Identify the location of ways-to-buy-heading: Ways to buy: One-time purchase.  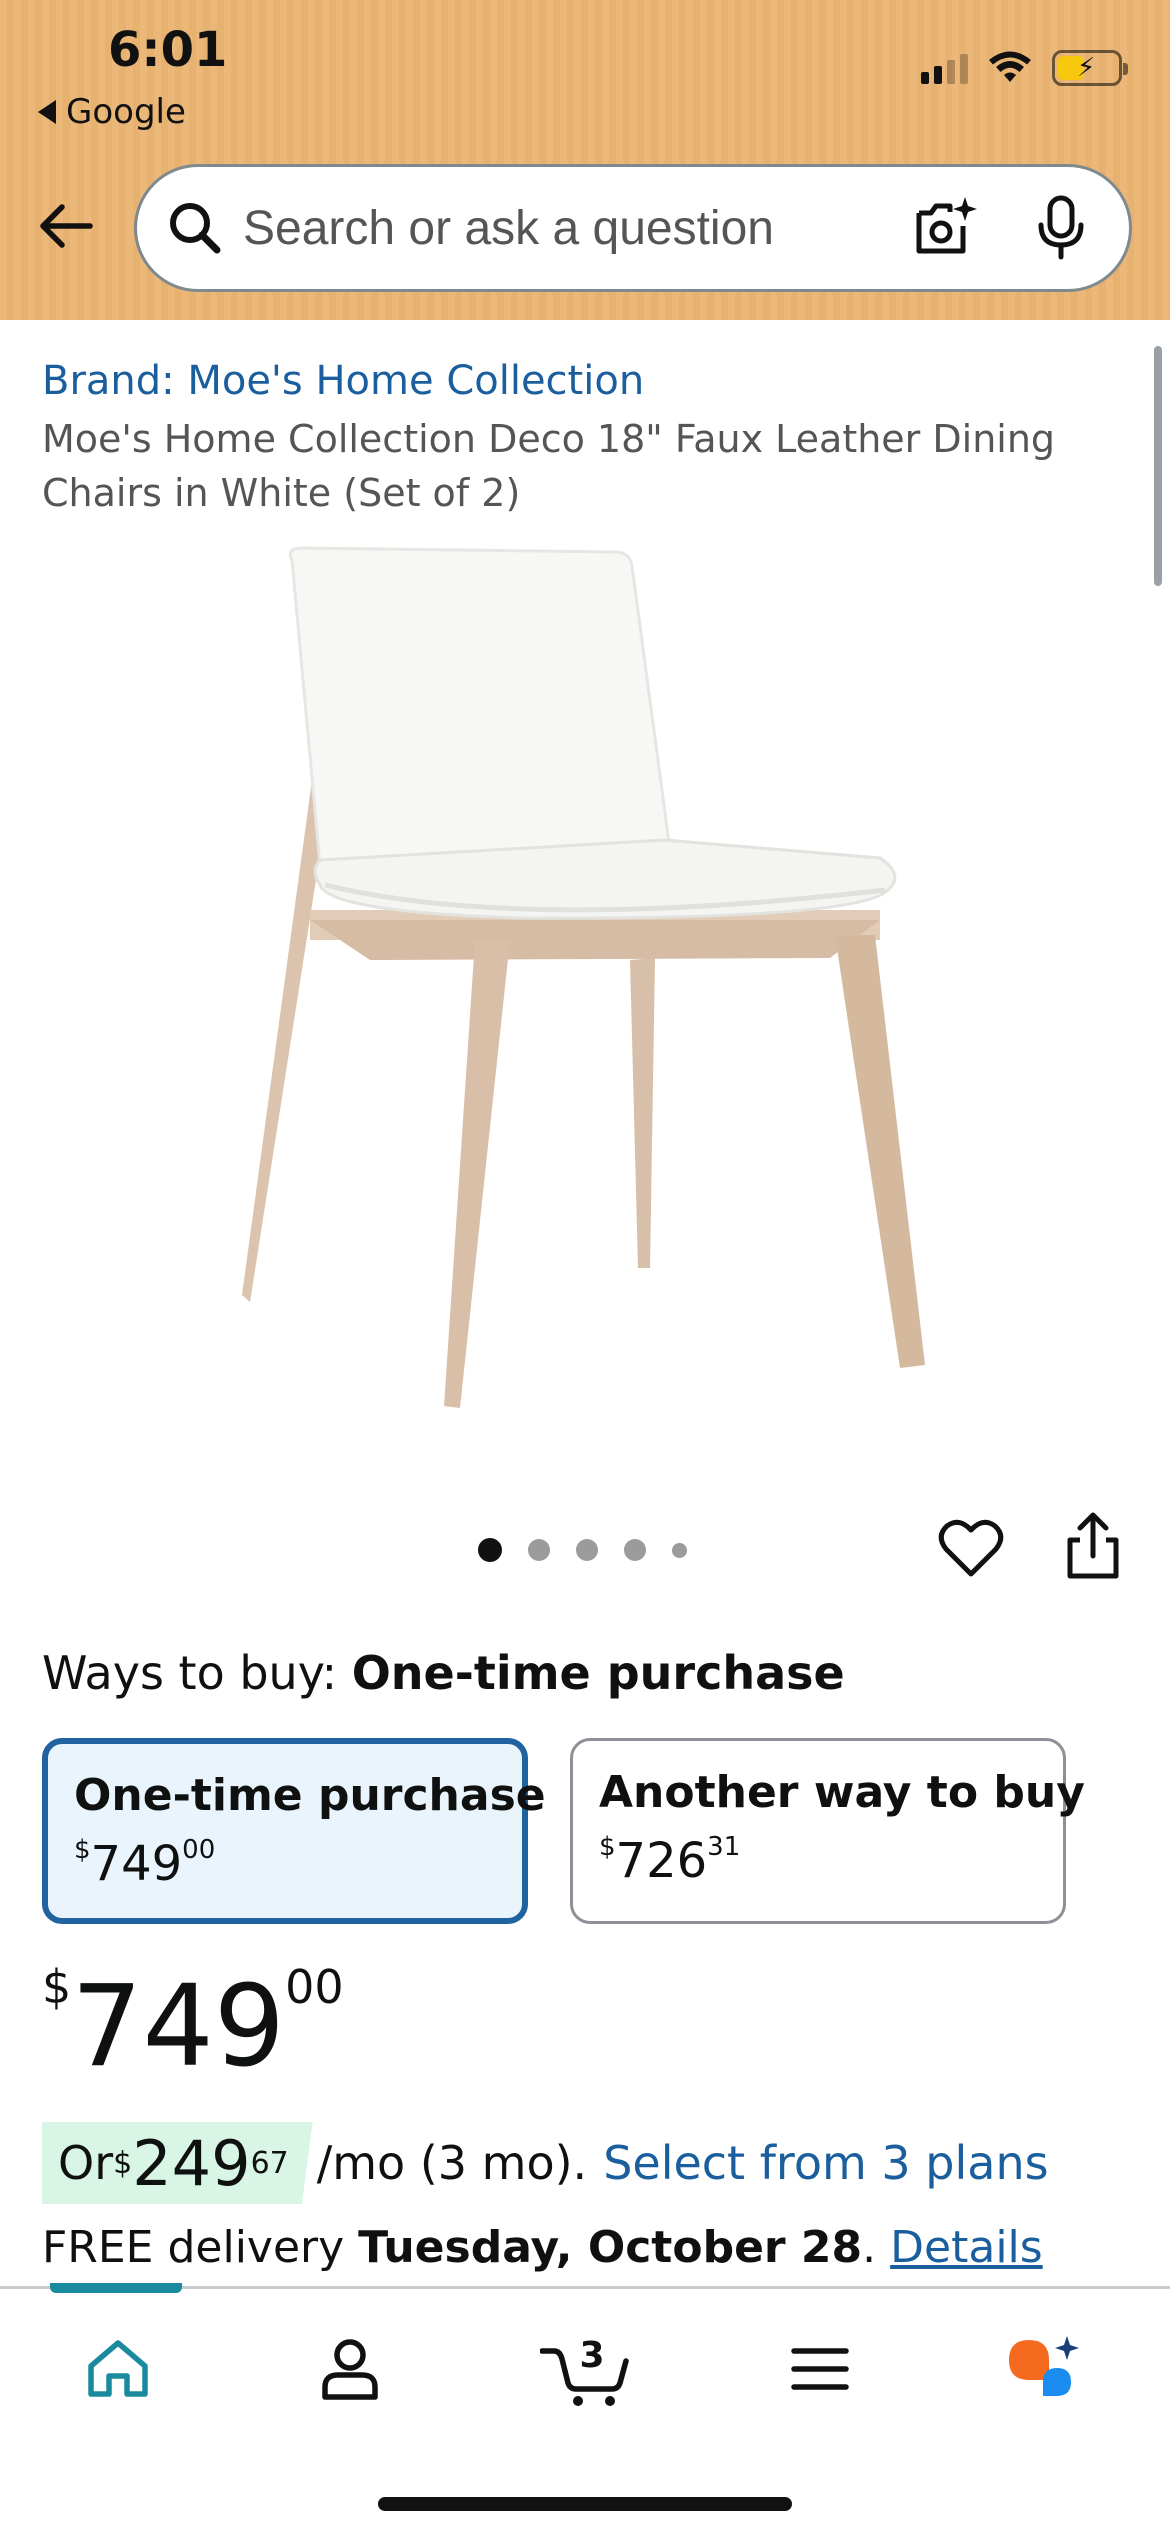
(443, 1673).